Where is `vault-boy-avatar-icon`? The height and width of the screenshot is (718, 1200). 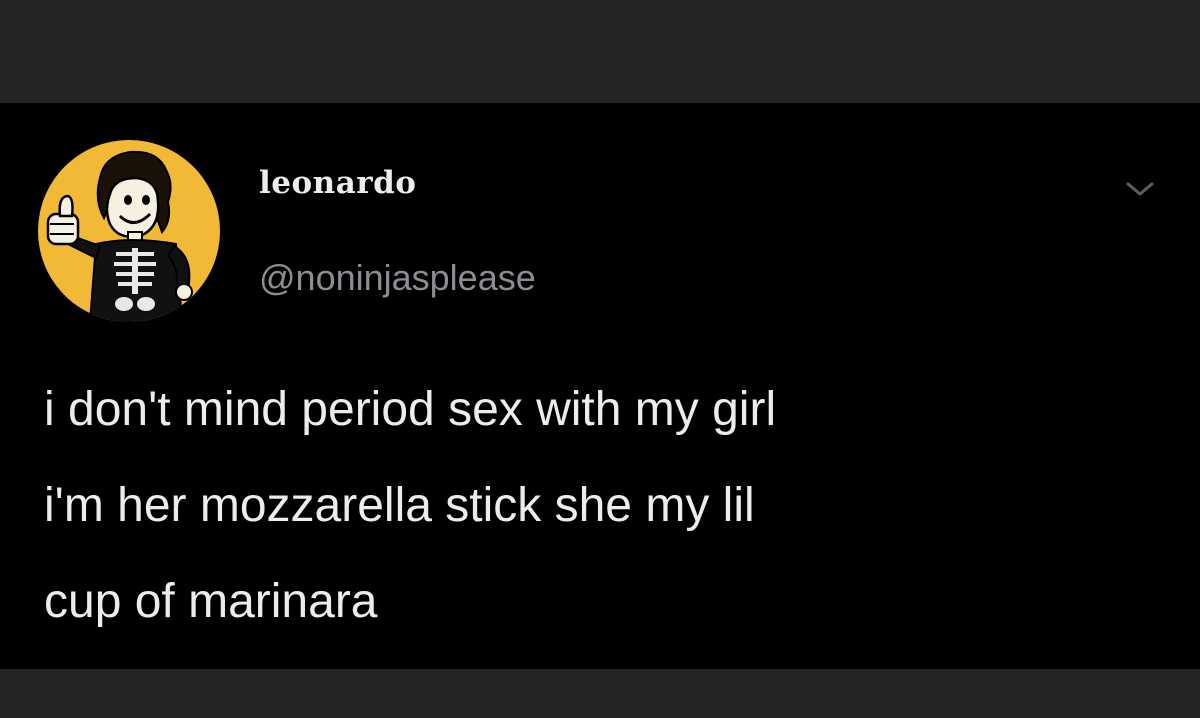
vault-boy-avatar-icon is located at coordinates (119, 236).